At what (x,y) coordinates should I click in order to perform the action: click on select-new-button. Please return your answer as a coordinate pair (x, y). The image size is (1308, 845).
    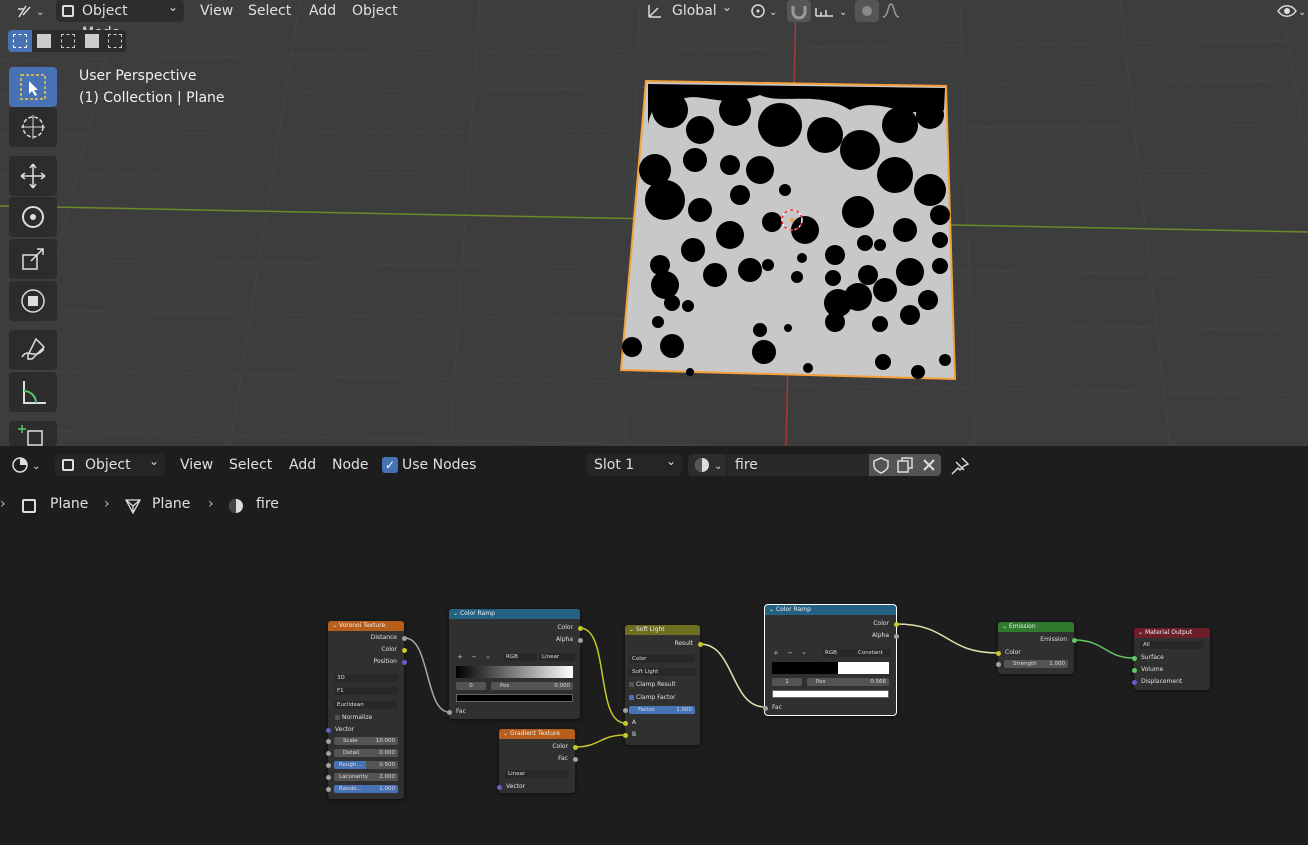
    Looking at the image, I should click on (20, 41).